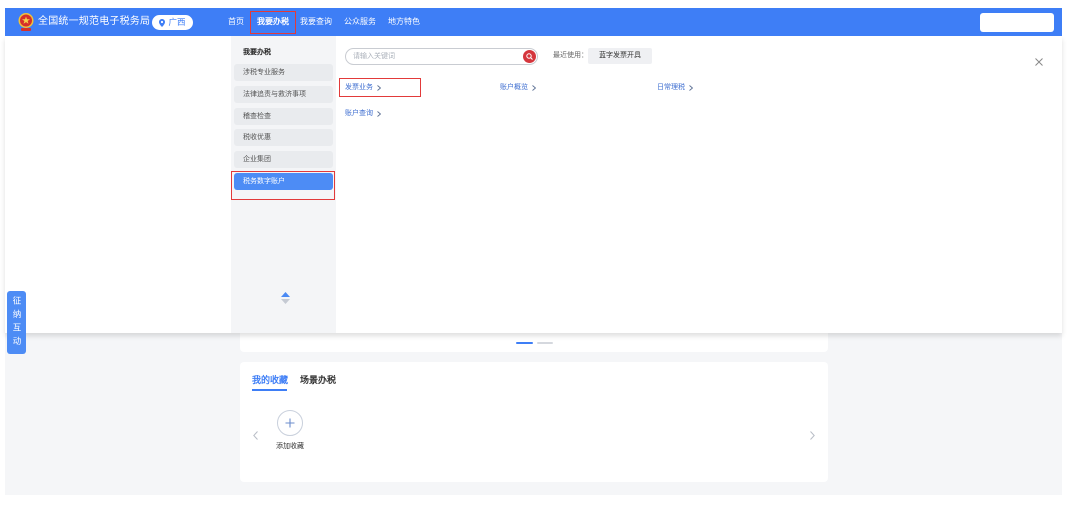  I want to click on nav-query: 我要查询, so click(316, 22).